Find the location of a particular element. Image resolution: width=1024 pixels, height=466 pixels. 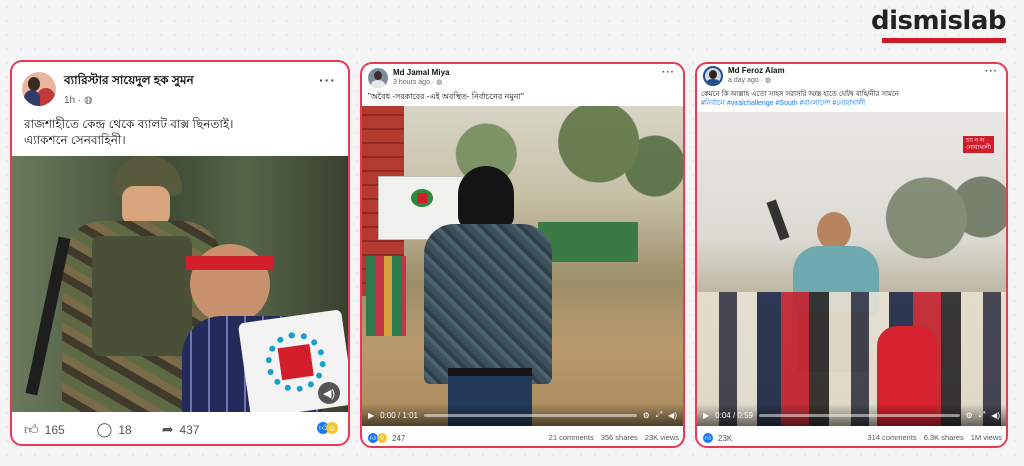

share-count: 356 shares is located at coordinates (619, 437).